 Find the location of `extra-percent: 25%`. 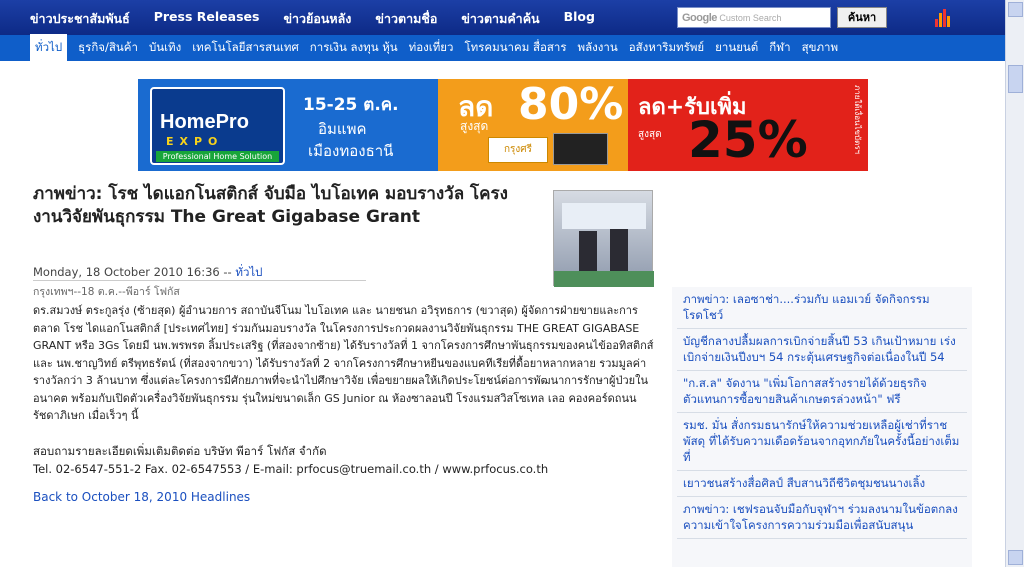

extra-percent: 25% is located at coordinates (748, 140).